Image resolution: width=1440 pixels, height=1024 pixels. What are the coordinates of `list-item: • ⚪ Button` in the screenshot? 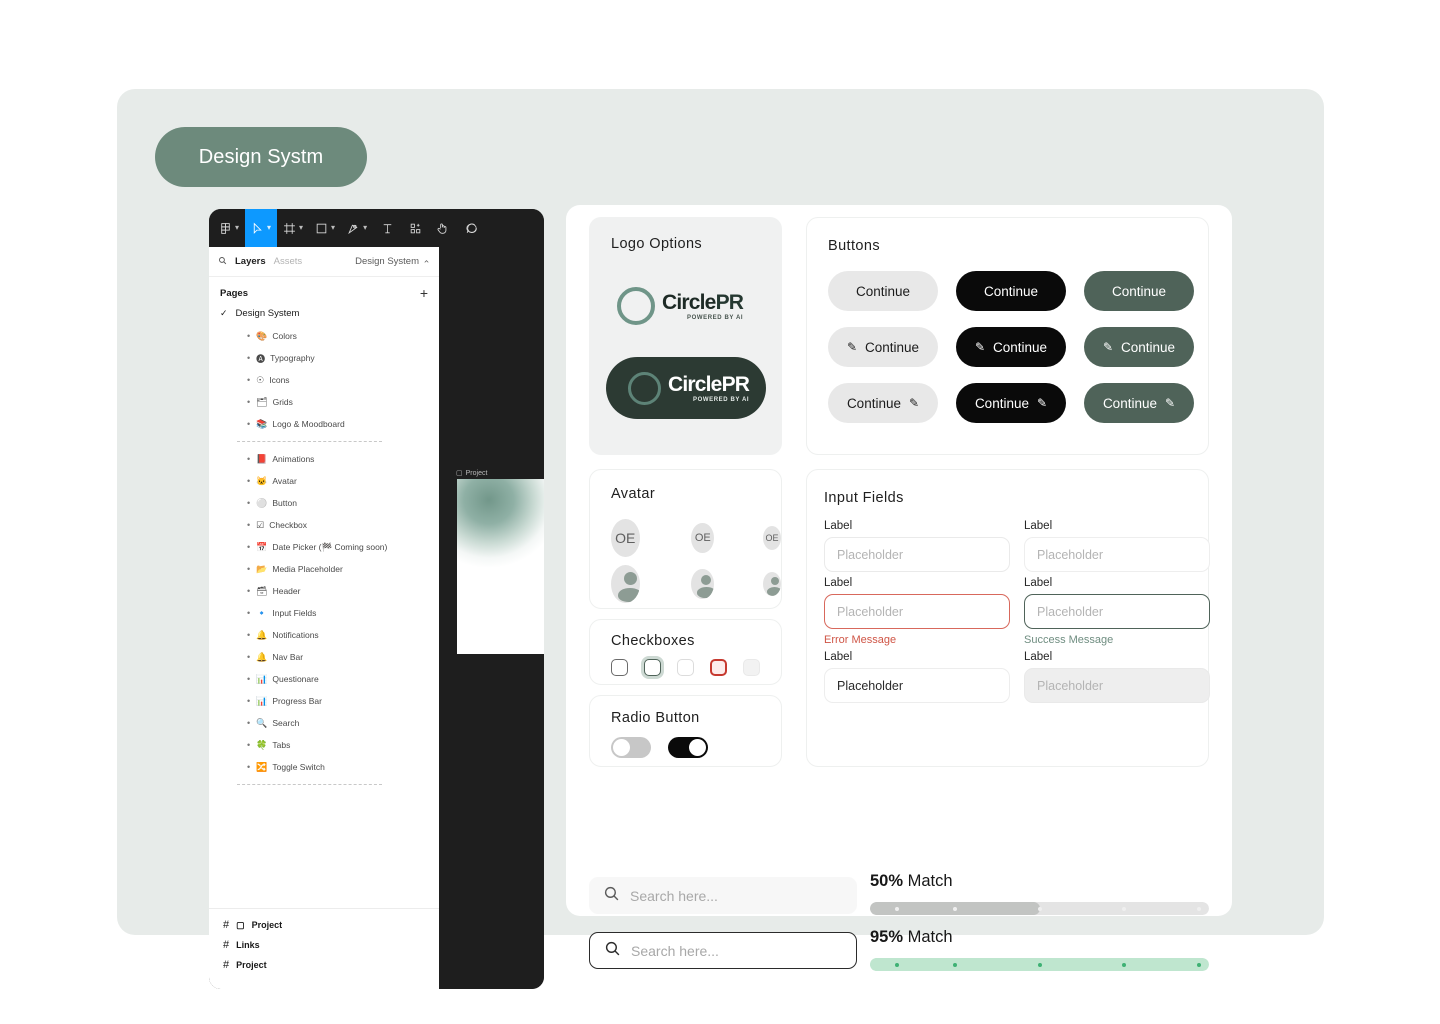 It's located at (343, 503).